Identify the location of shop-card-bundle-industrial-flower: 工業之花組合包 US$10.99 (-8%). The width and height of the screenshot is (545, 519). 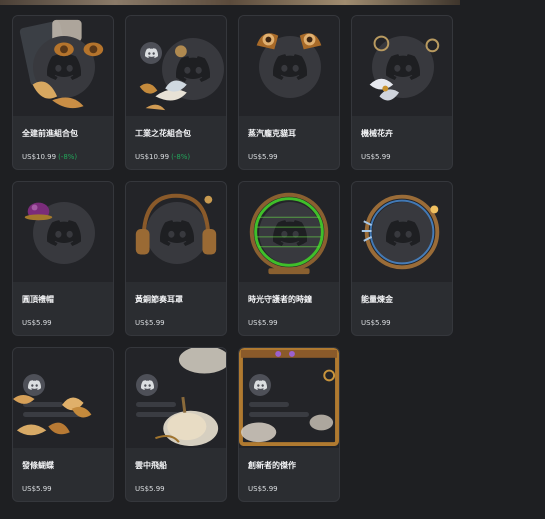
(176, 92).